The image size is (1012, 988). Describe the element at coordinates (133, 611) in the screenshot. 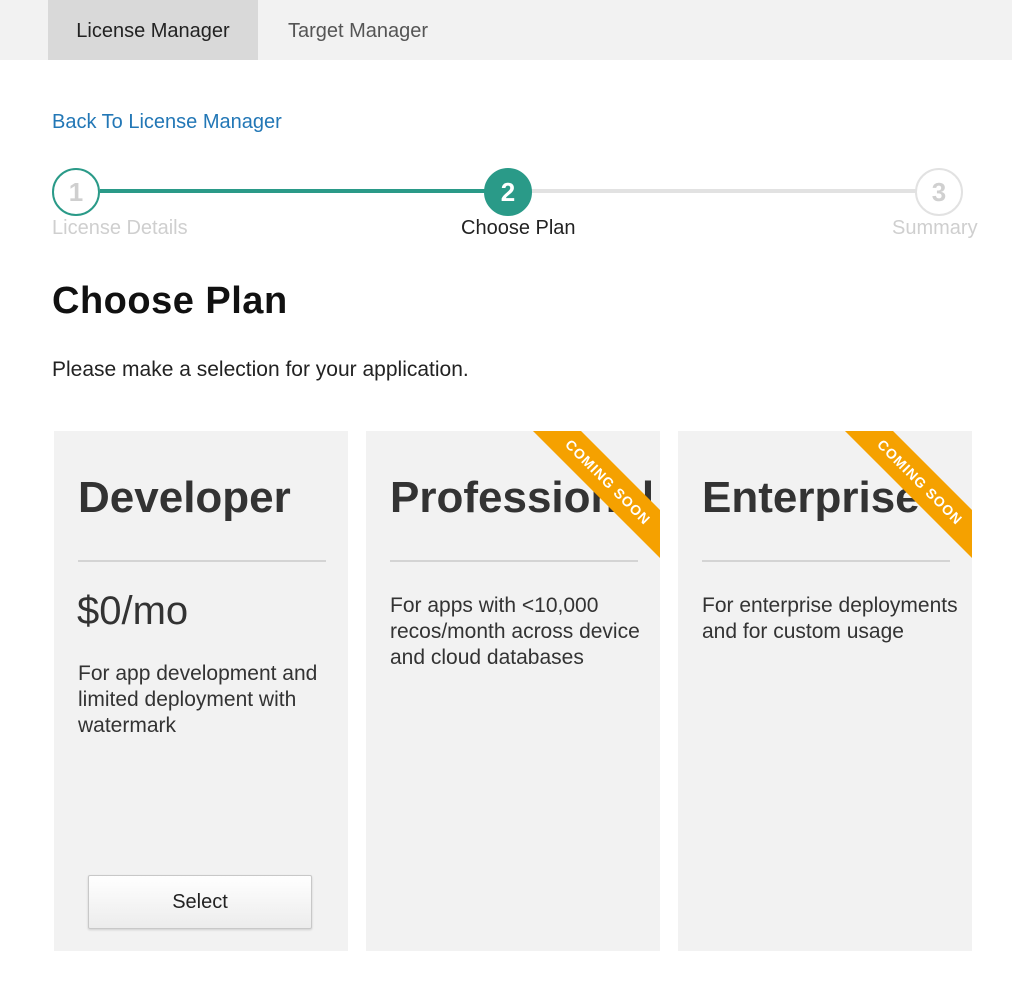

I see `plan-price: $0/mo` at that location.